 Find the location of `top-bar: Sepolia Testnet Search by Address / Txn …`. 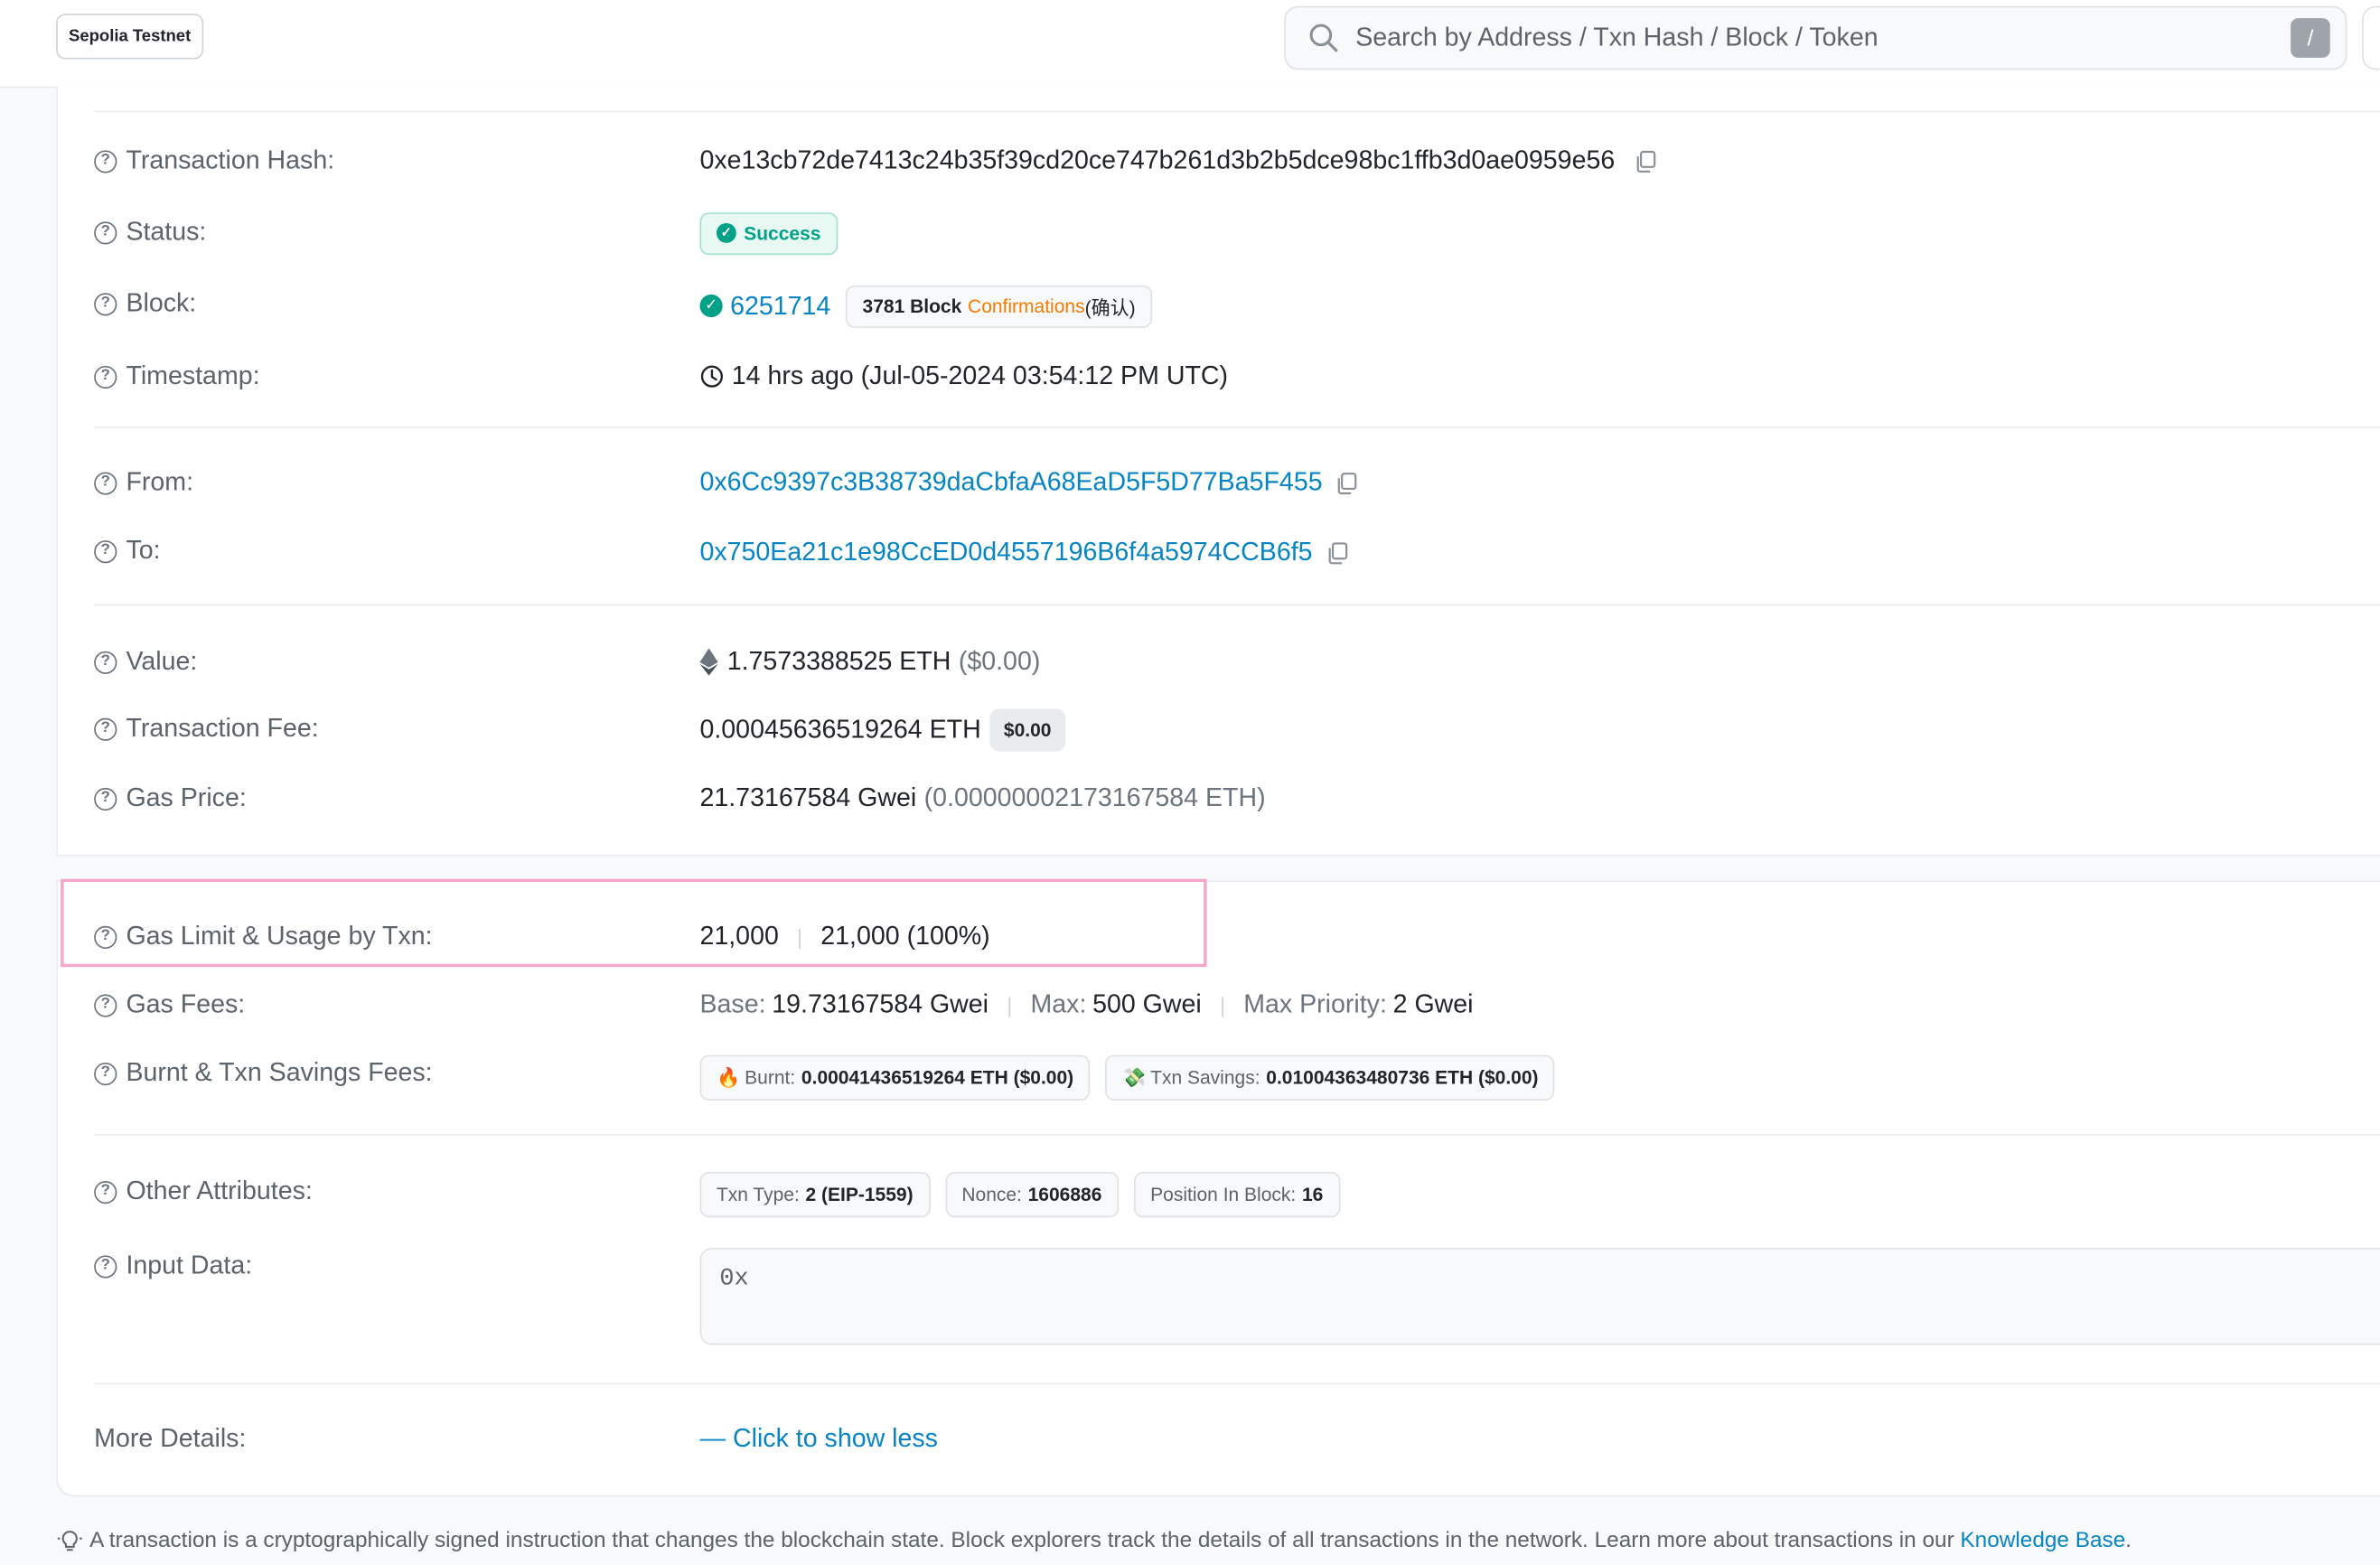

top-bar: Sepolia Testnet Search by Address / Txn … is located at coordinates (1190, 44).